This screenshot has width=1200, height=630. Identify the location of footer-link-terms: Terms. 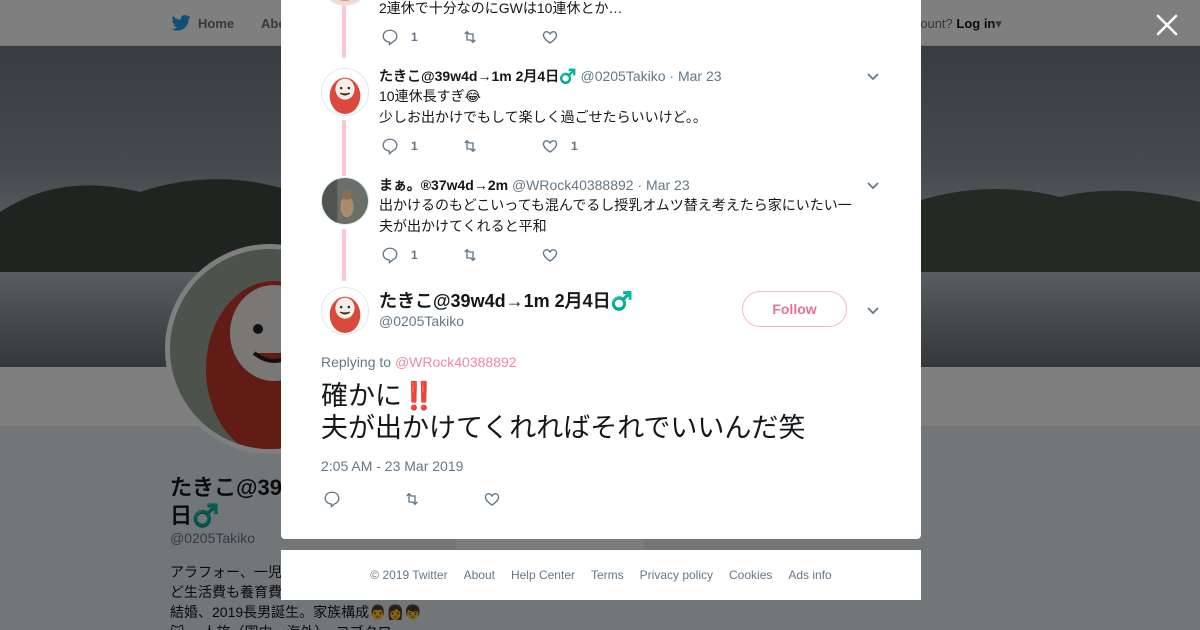
(607, 575).